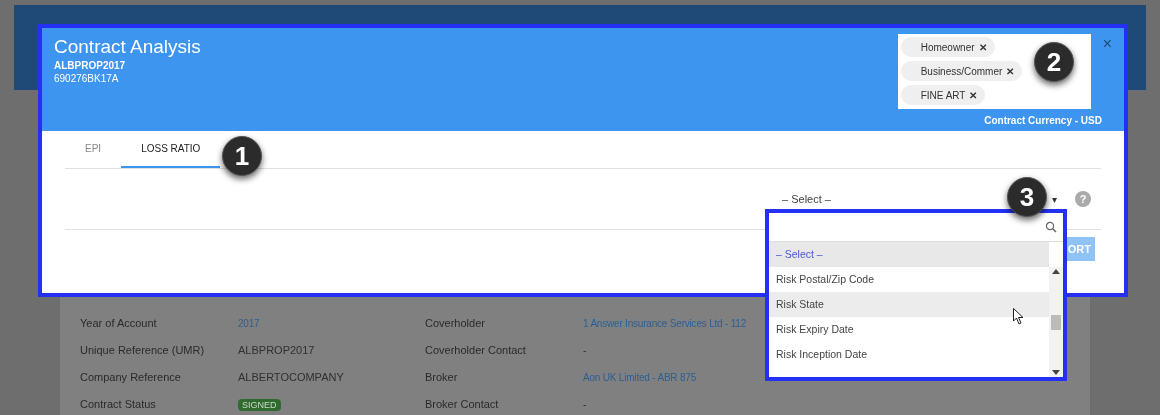 The image size is (1160, 415). I want to click on tab: LOSS RATIO, so click(171, 149).